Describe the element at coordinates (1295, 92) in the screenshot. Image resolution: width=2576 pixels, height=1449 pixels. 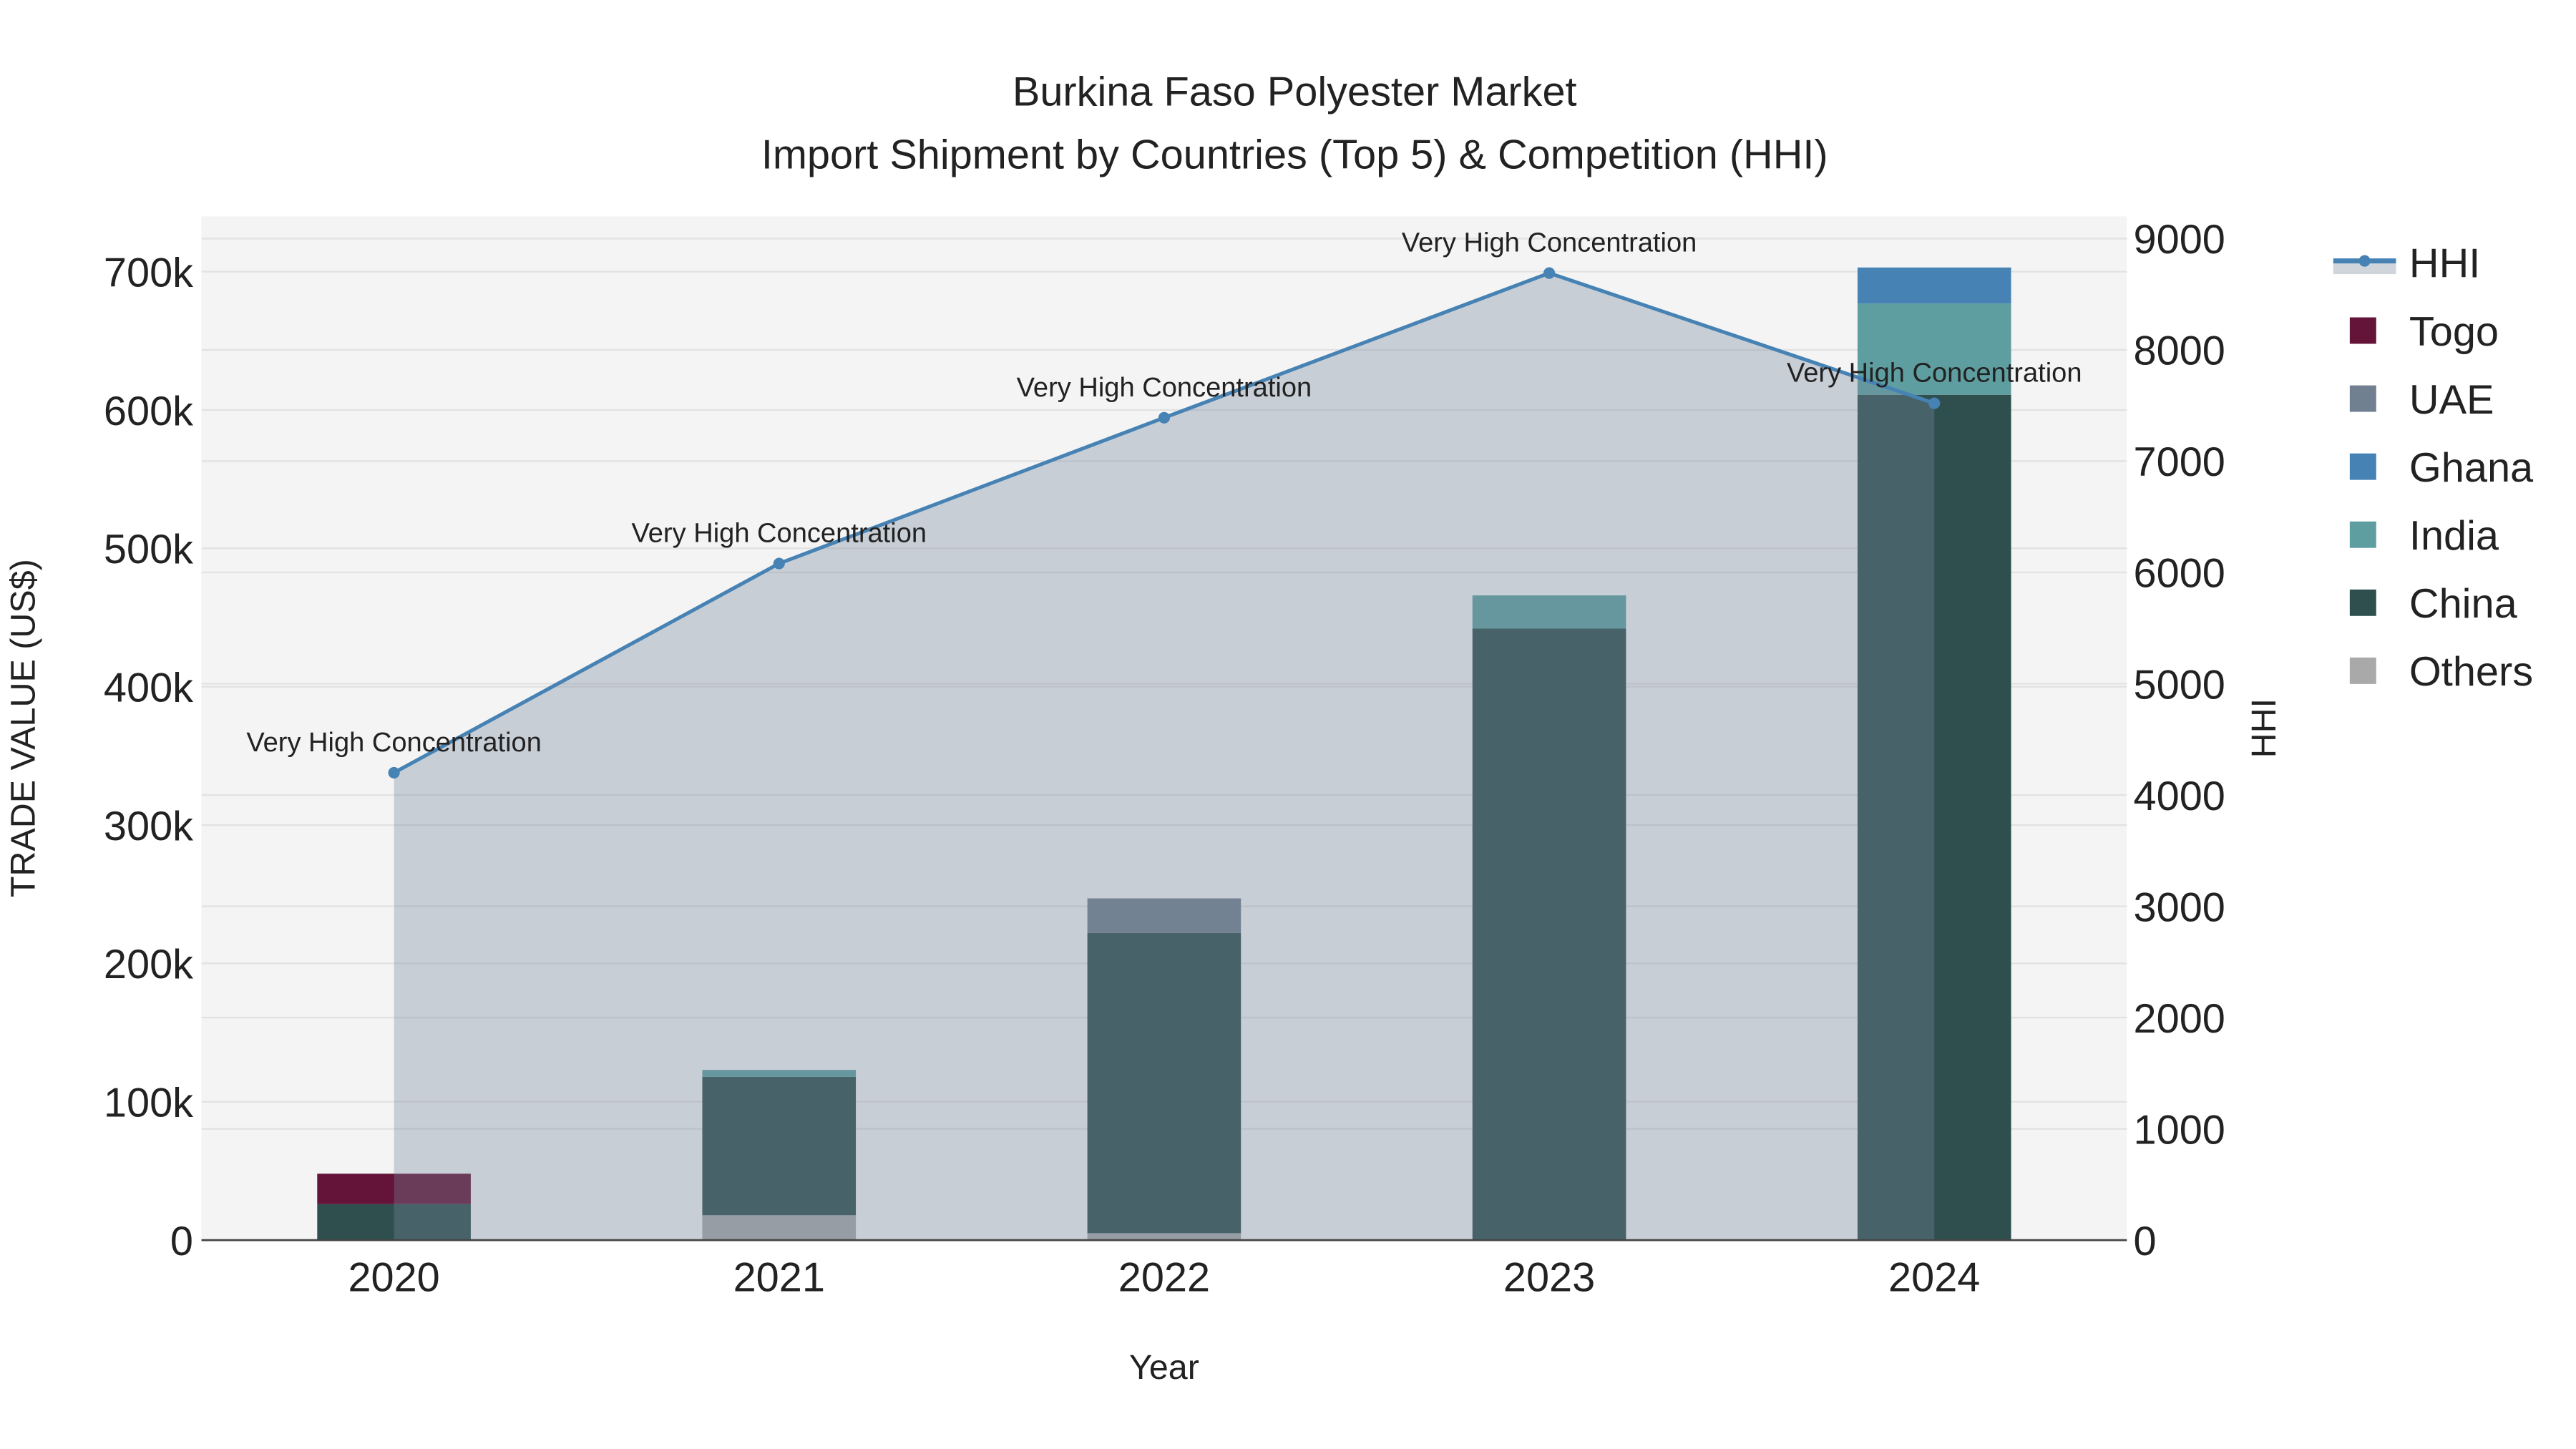
I see `chart-title: Burkina Faso Polyester Market` at that location.